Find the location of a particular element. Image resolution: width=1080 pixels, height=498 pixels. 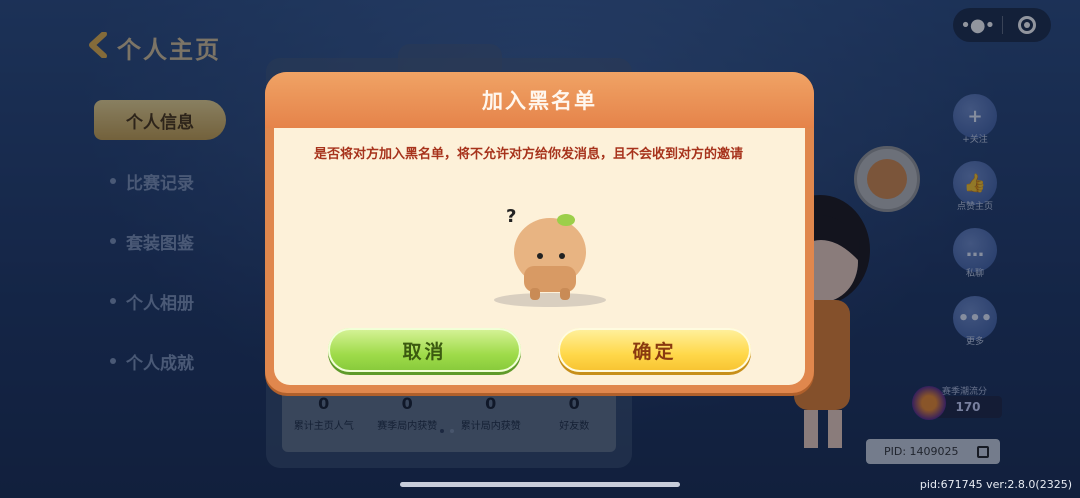

dialog-header: 加入黑名单 is located at coordinates (539, 100).